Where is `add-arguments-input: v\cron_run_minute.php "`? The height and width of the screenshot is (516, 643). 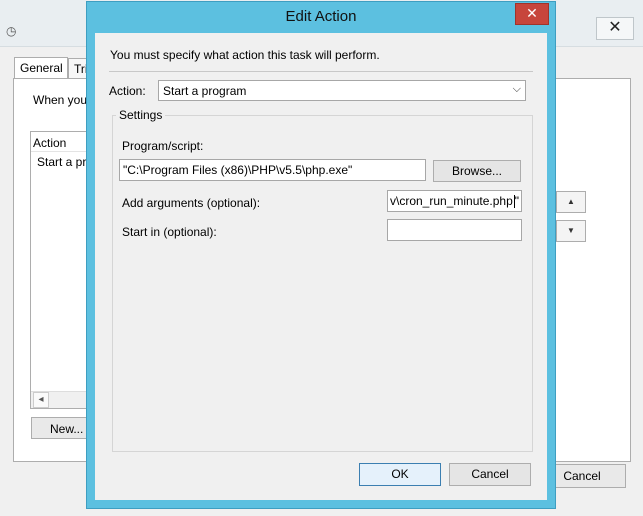
add-arguments-input: v\cron_run_minute.php " is located at coordinates (454, 201).